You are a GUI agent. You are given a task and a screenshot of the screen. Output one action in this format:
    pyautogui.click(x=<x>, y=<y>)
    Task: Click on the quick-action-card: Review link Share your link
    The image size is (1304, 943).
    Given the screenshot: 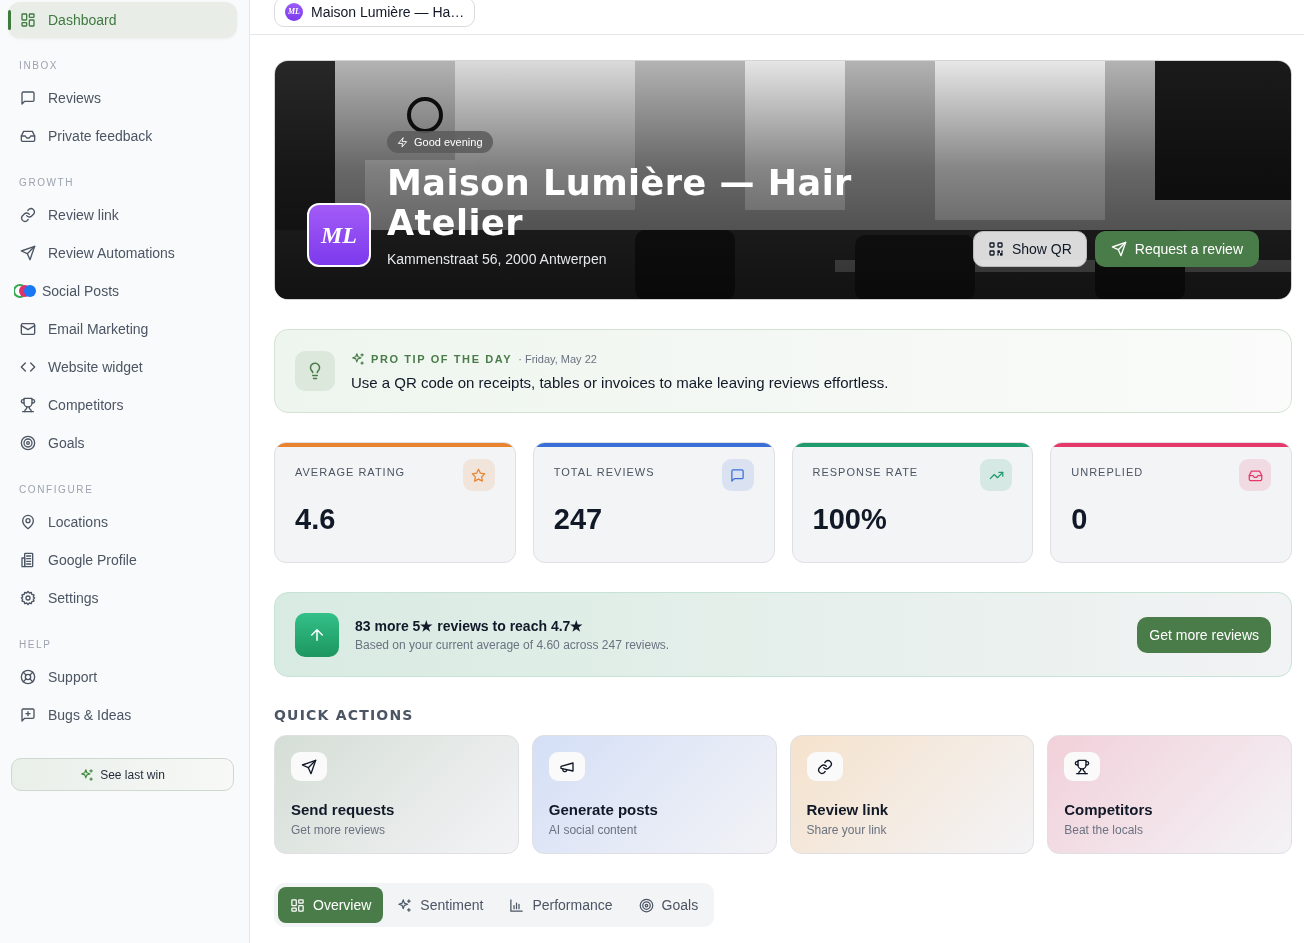 What is the action you would take?
    pyautogui.click(x=912, y=794)
    